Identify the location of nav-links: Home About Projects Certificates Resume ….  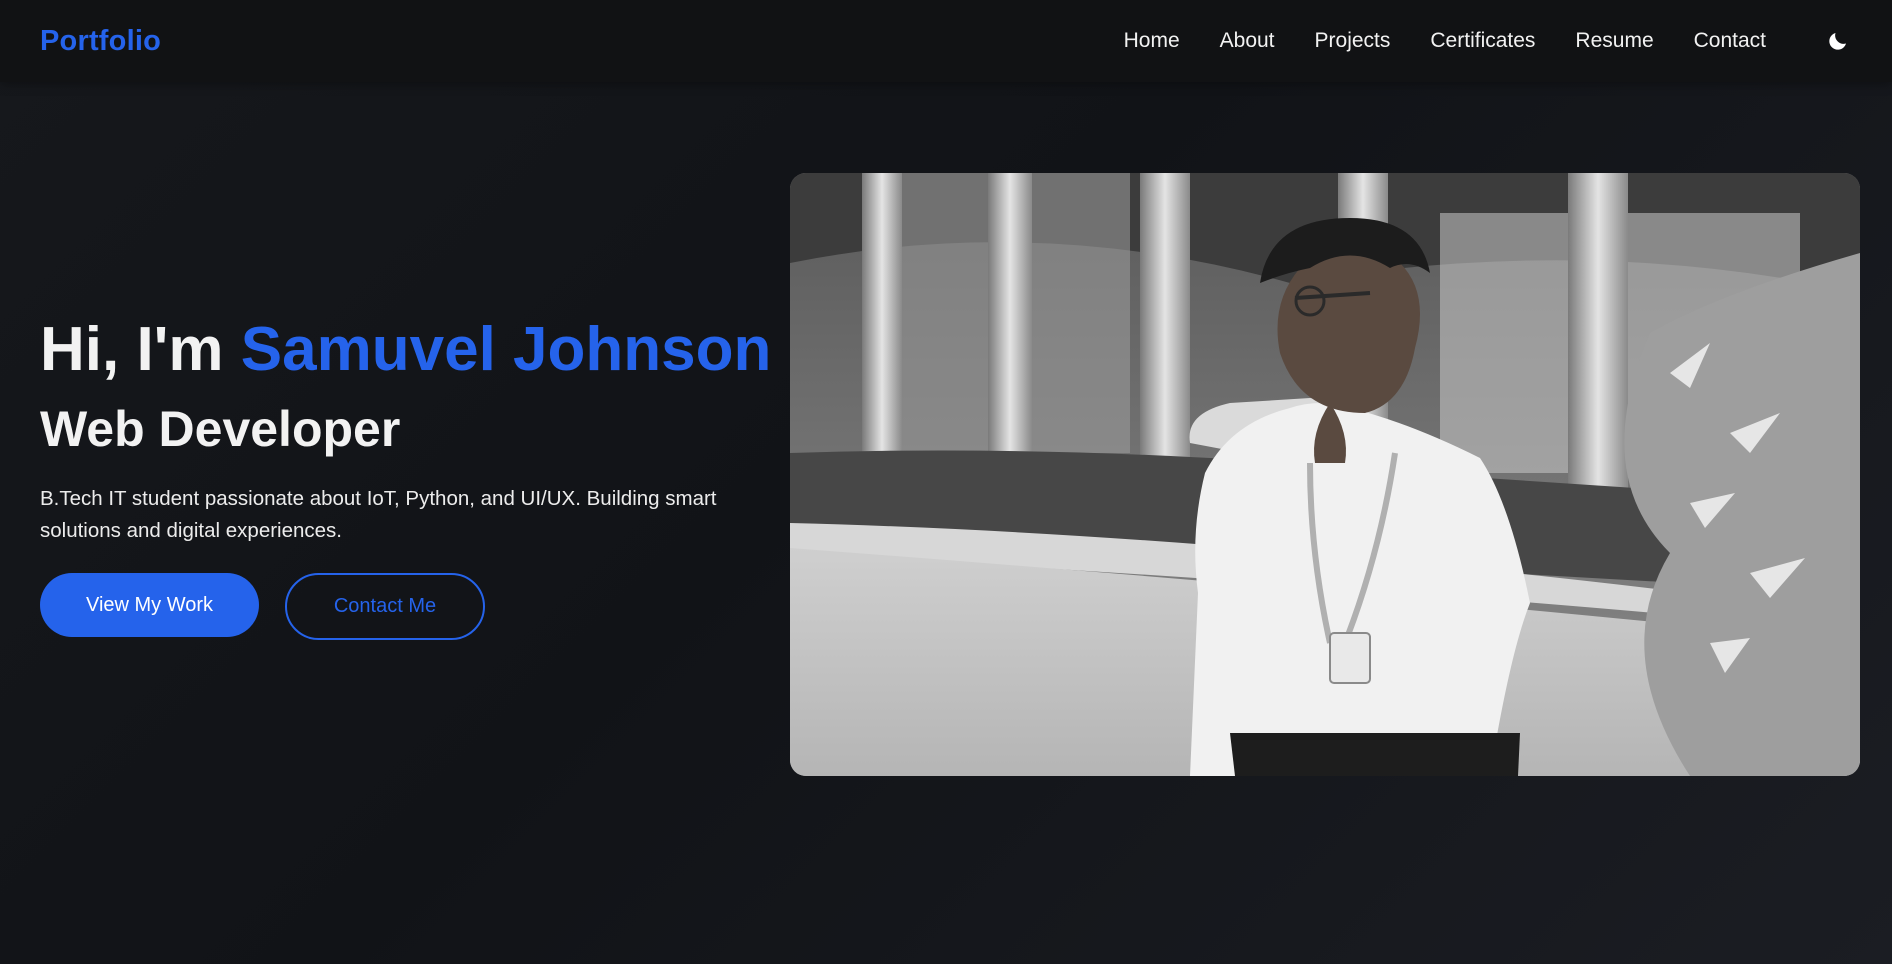
(1468, 41).